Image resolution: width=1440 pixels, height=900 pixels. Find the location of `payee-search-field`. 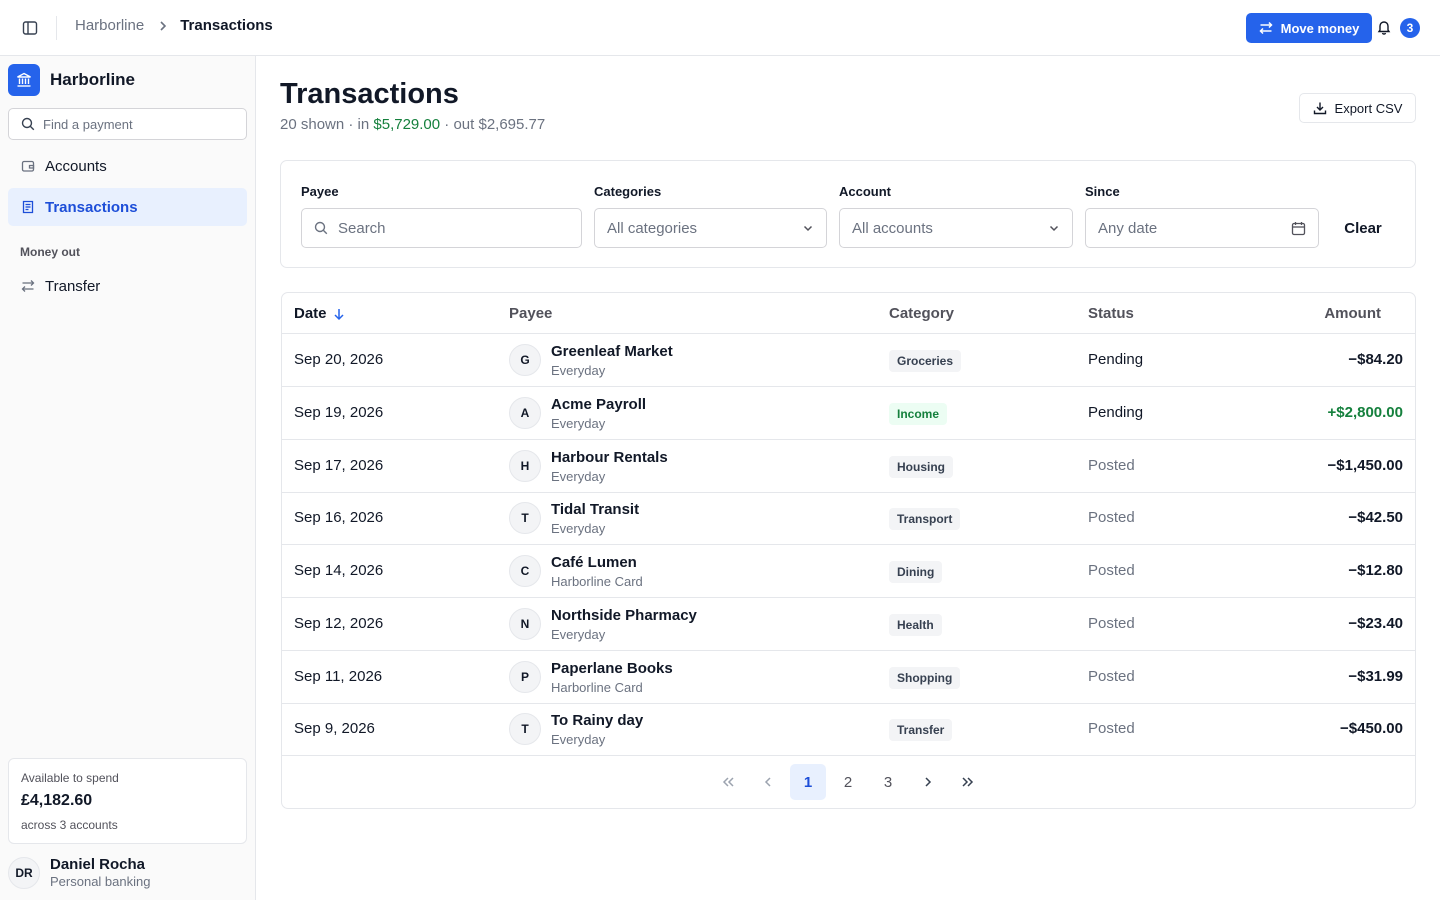

payee-search-field is located at coordinates (441, 228).